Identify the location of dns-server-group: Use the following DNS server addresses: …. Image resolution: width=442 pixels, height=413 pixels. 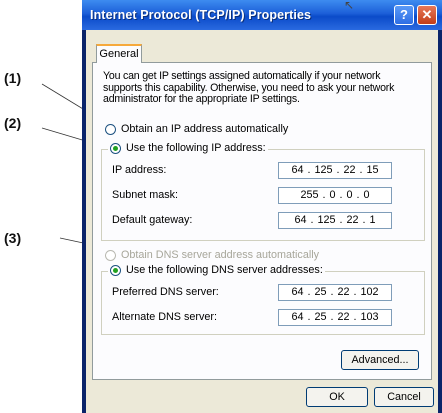
(263, 299).